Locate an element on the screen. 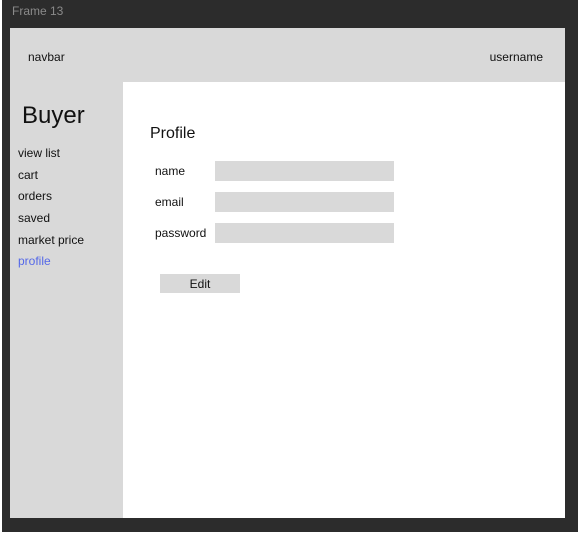 The image size is (580, 536). name-label: name is located at coordinates (170, 171).